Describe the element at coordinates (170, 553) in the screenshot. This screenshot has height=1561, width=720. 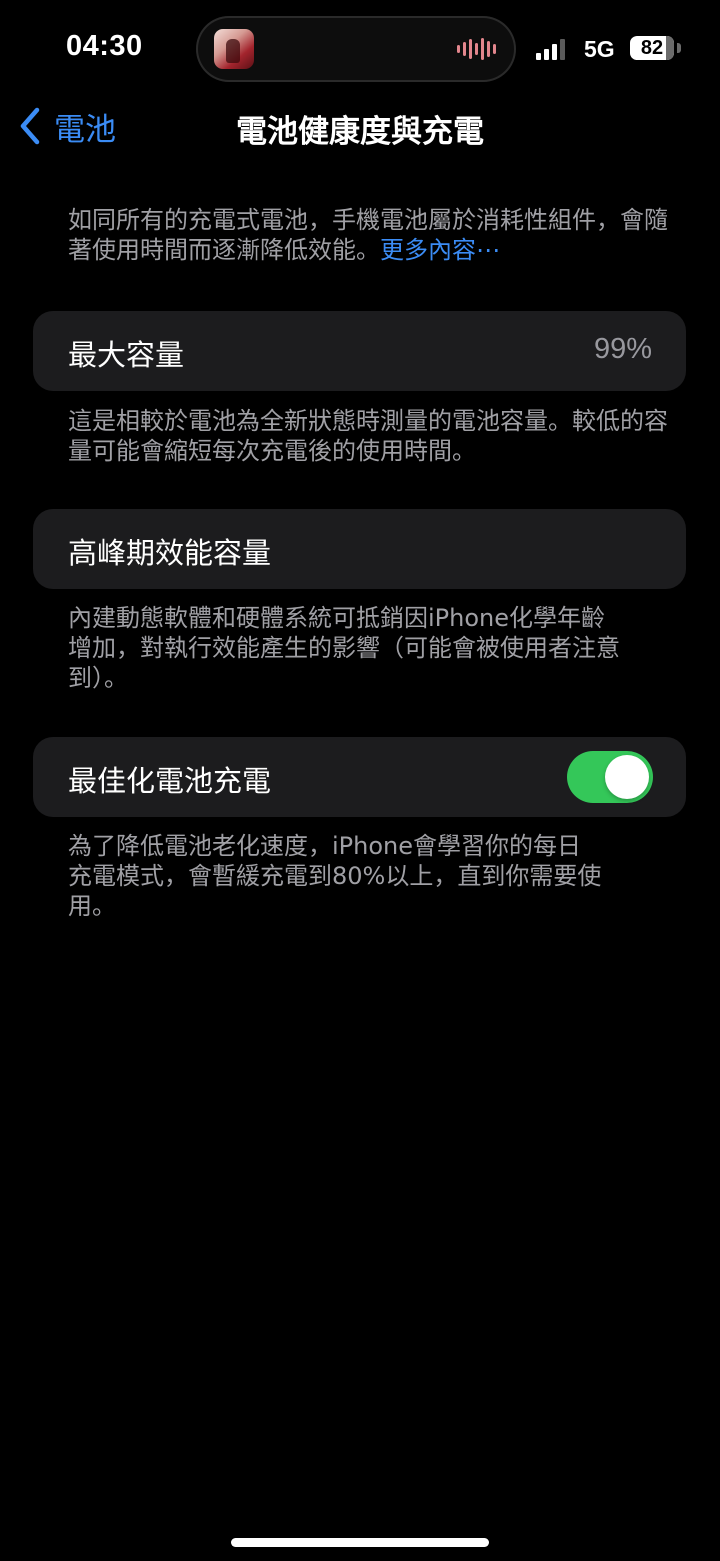
I see `peak-performance-label: 高峰期效能容量` at that location.